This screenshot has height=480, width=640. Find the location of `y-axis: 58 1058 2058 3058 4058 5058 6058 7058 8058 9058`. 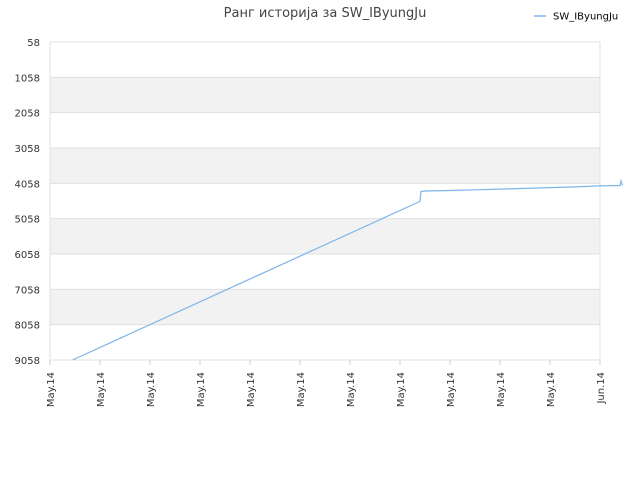

y-axis: 58 1058 2058 3058 4058 5058 6058 7058 8058 9058 is located at coordinates (27, 202).